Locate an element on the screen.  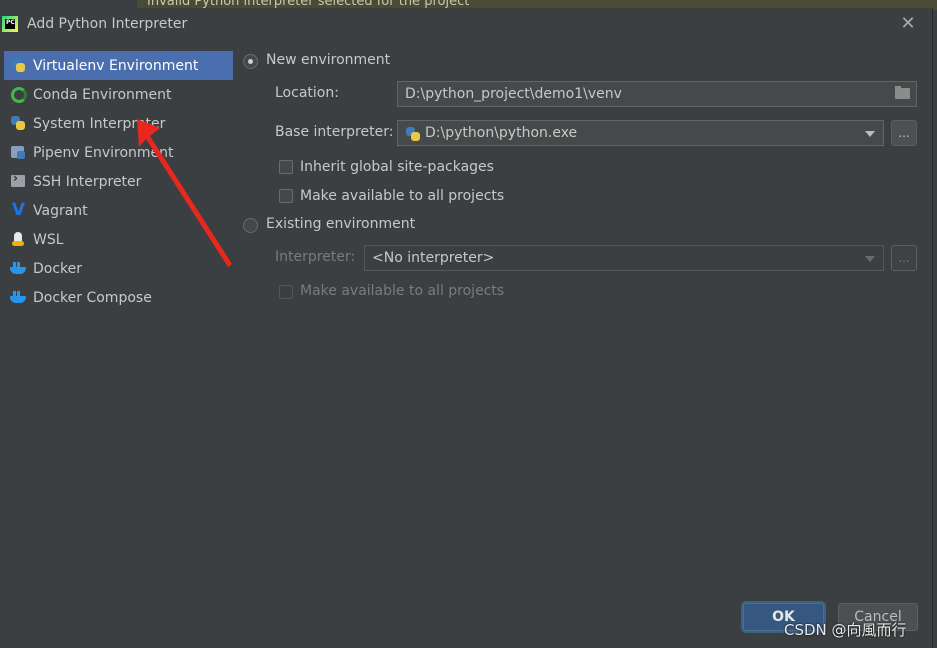
linux-icon is located at coordinates (18, 239).